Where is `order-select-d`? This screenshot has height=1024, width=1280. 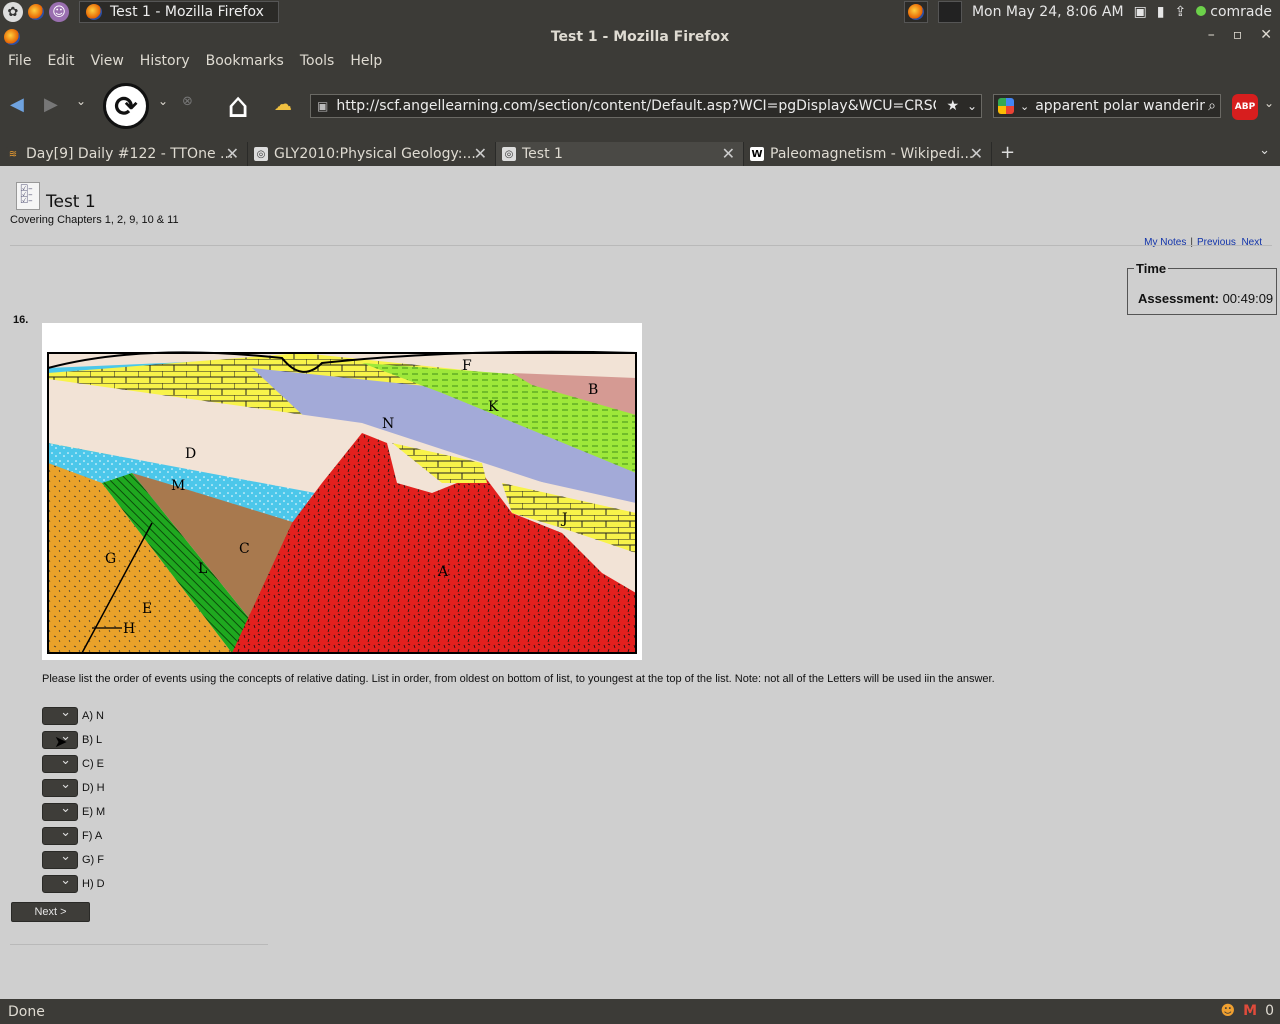 order-select-d is located at coordinates (60, 787).